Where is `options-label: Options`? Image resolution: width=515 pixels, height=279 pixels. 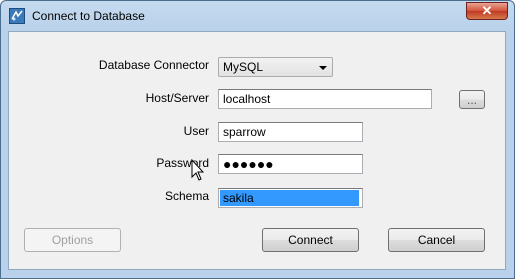
options-label: Options is located at coordinates (72, 240).